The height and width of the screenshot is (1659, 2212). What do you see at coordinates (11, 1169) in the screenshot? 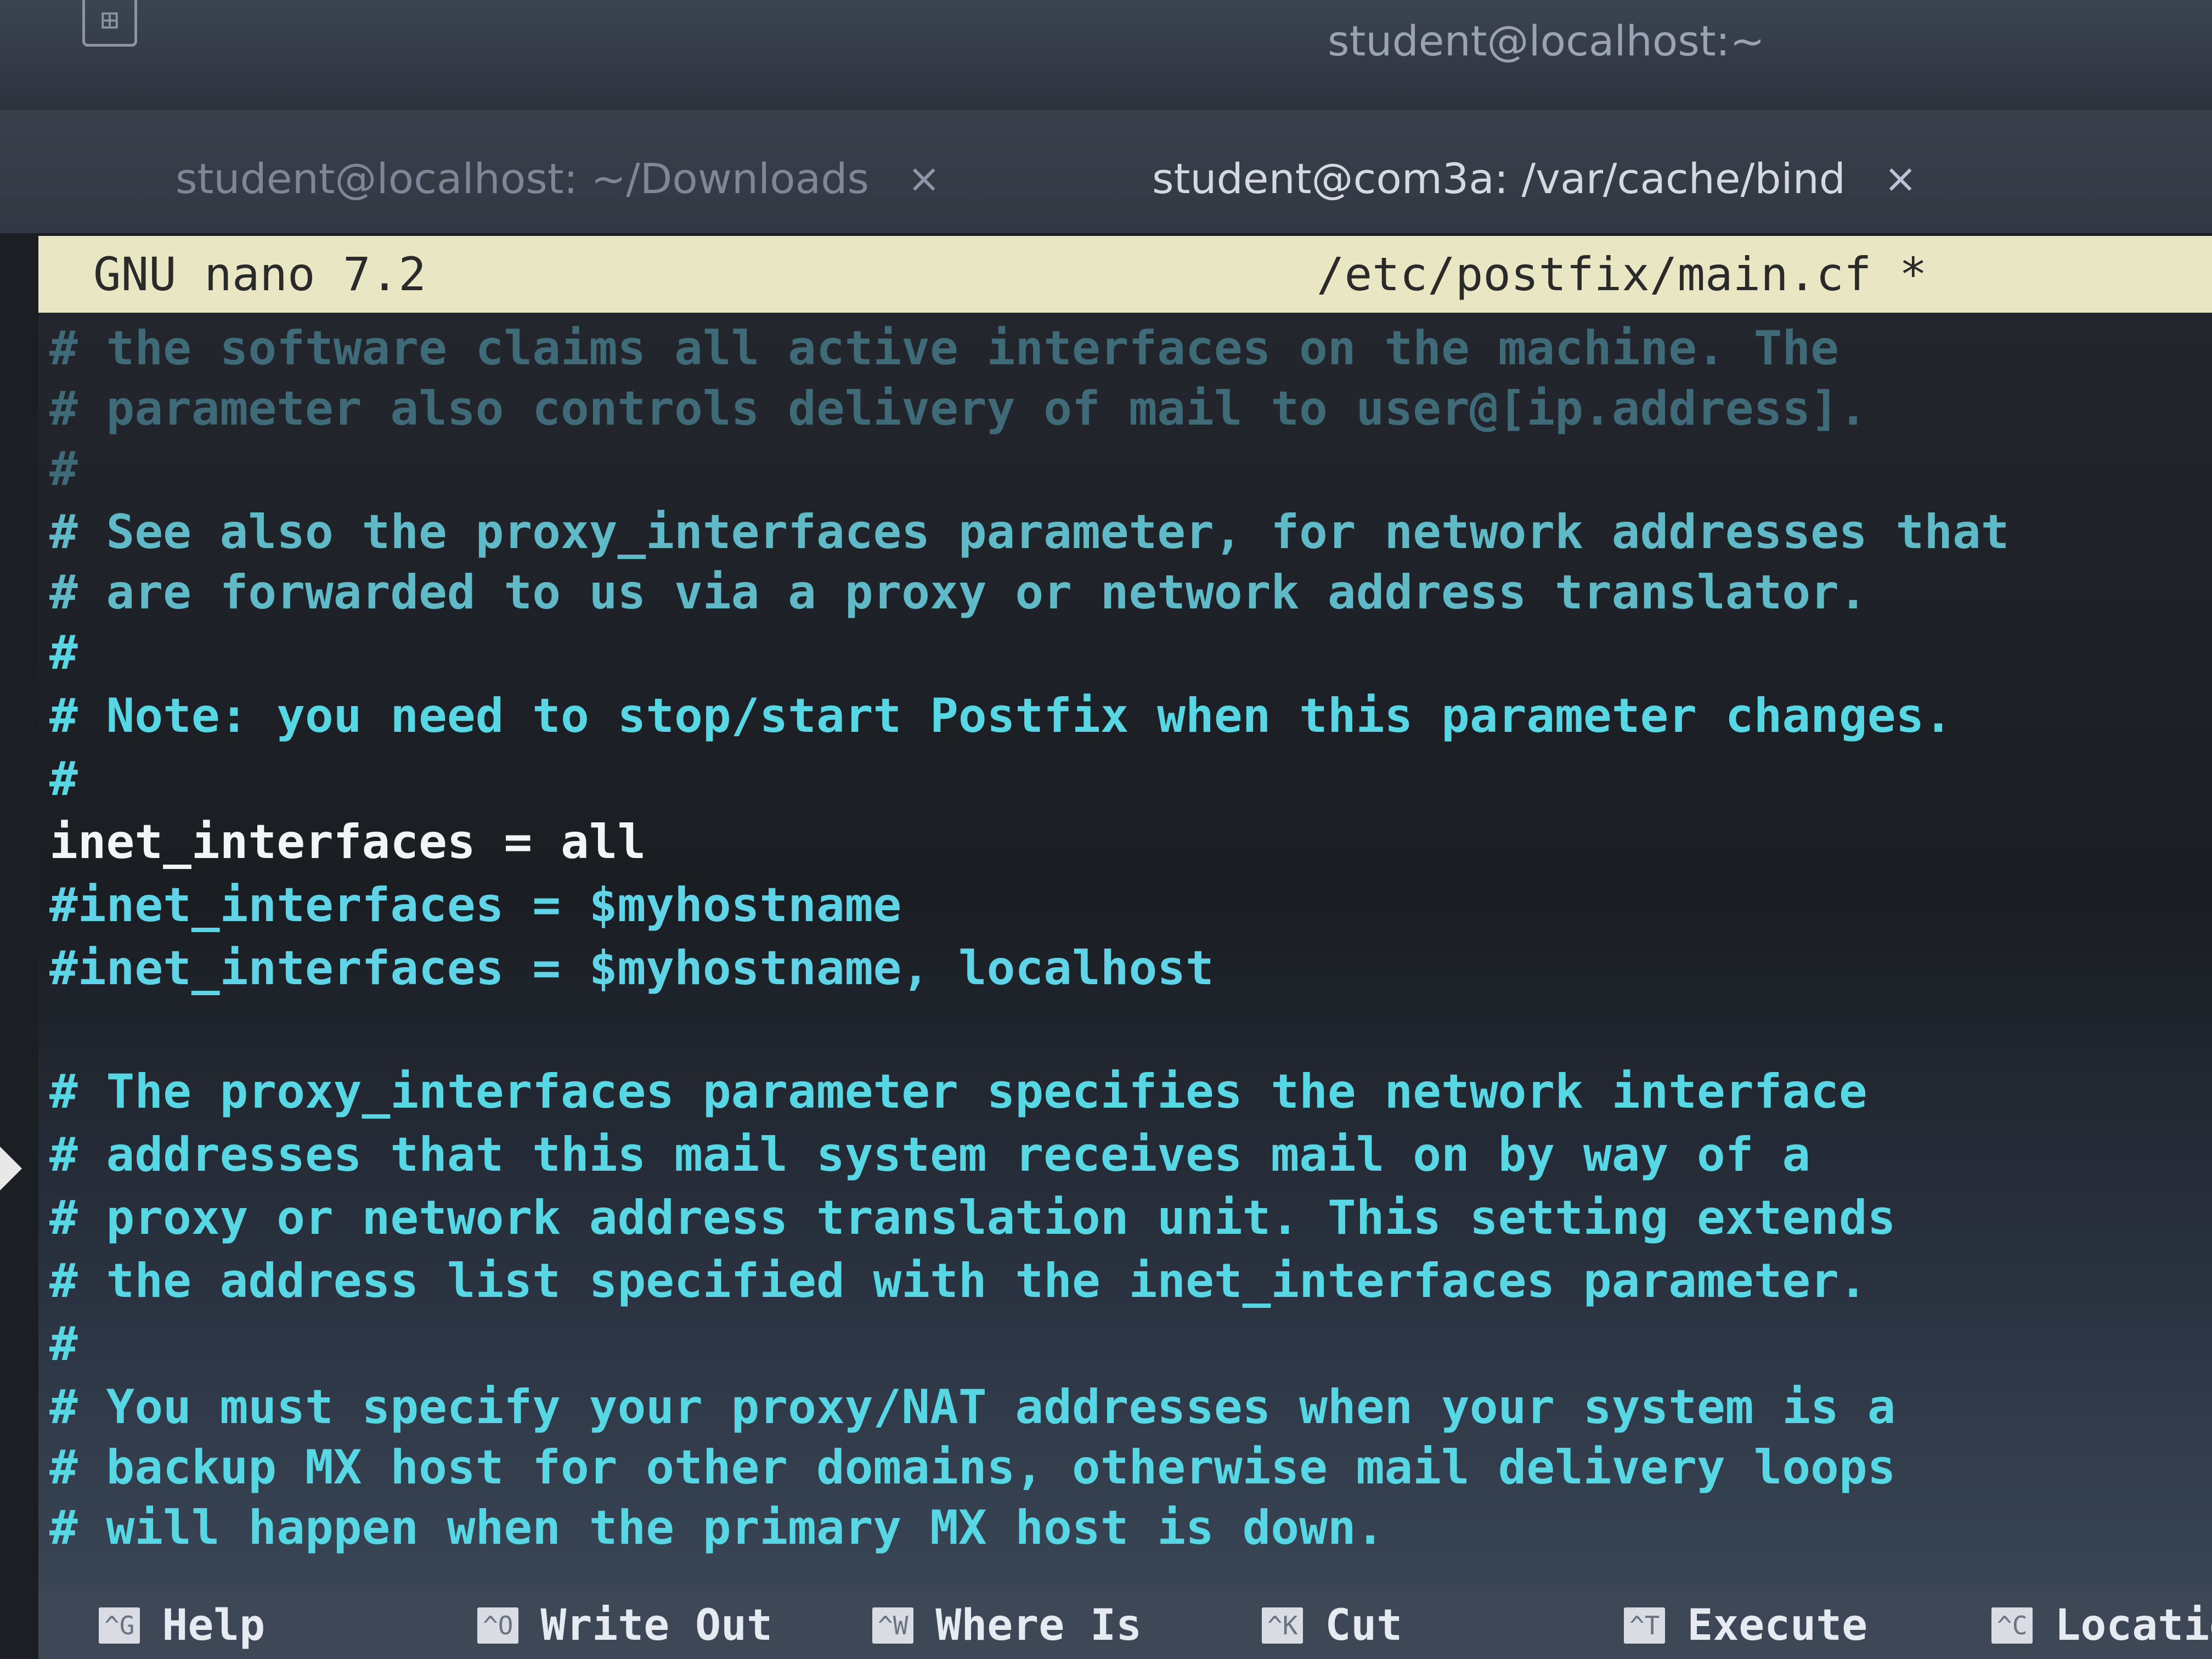
I see `mouse-cursor-icon` at bounding box center [11, 1169].